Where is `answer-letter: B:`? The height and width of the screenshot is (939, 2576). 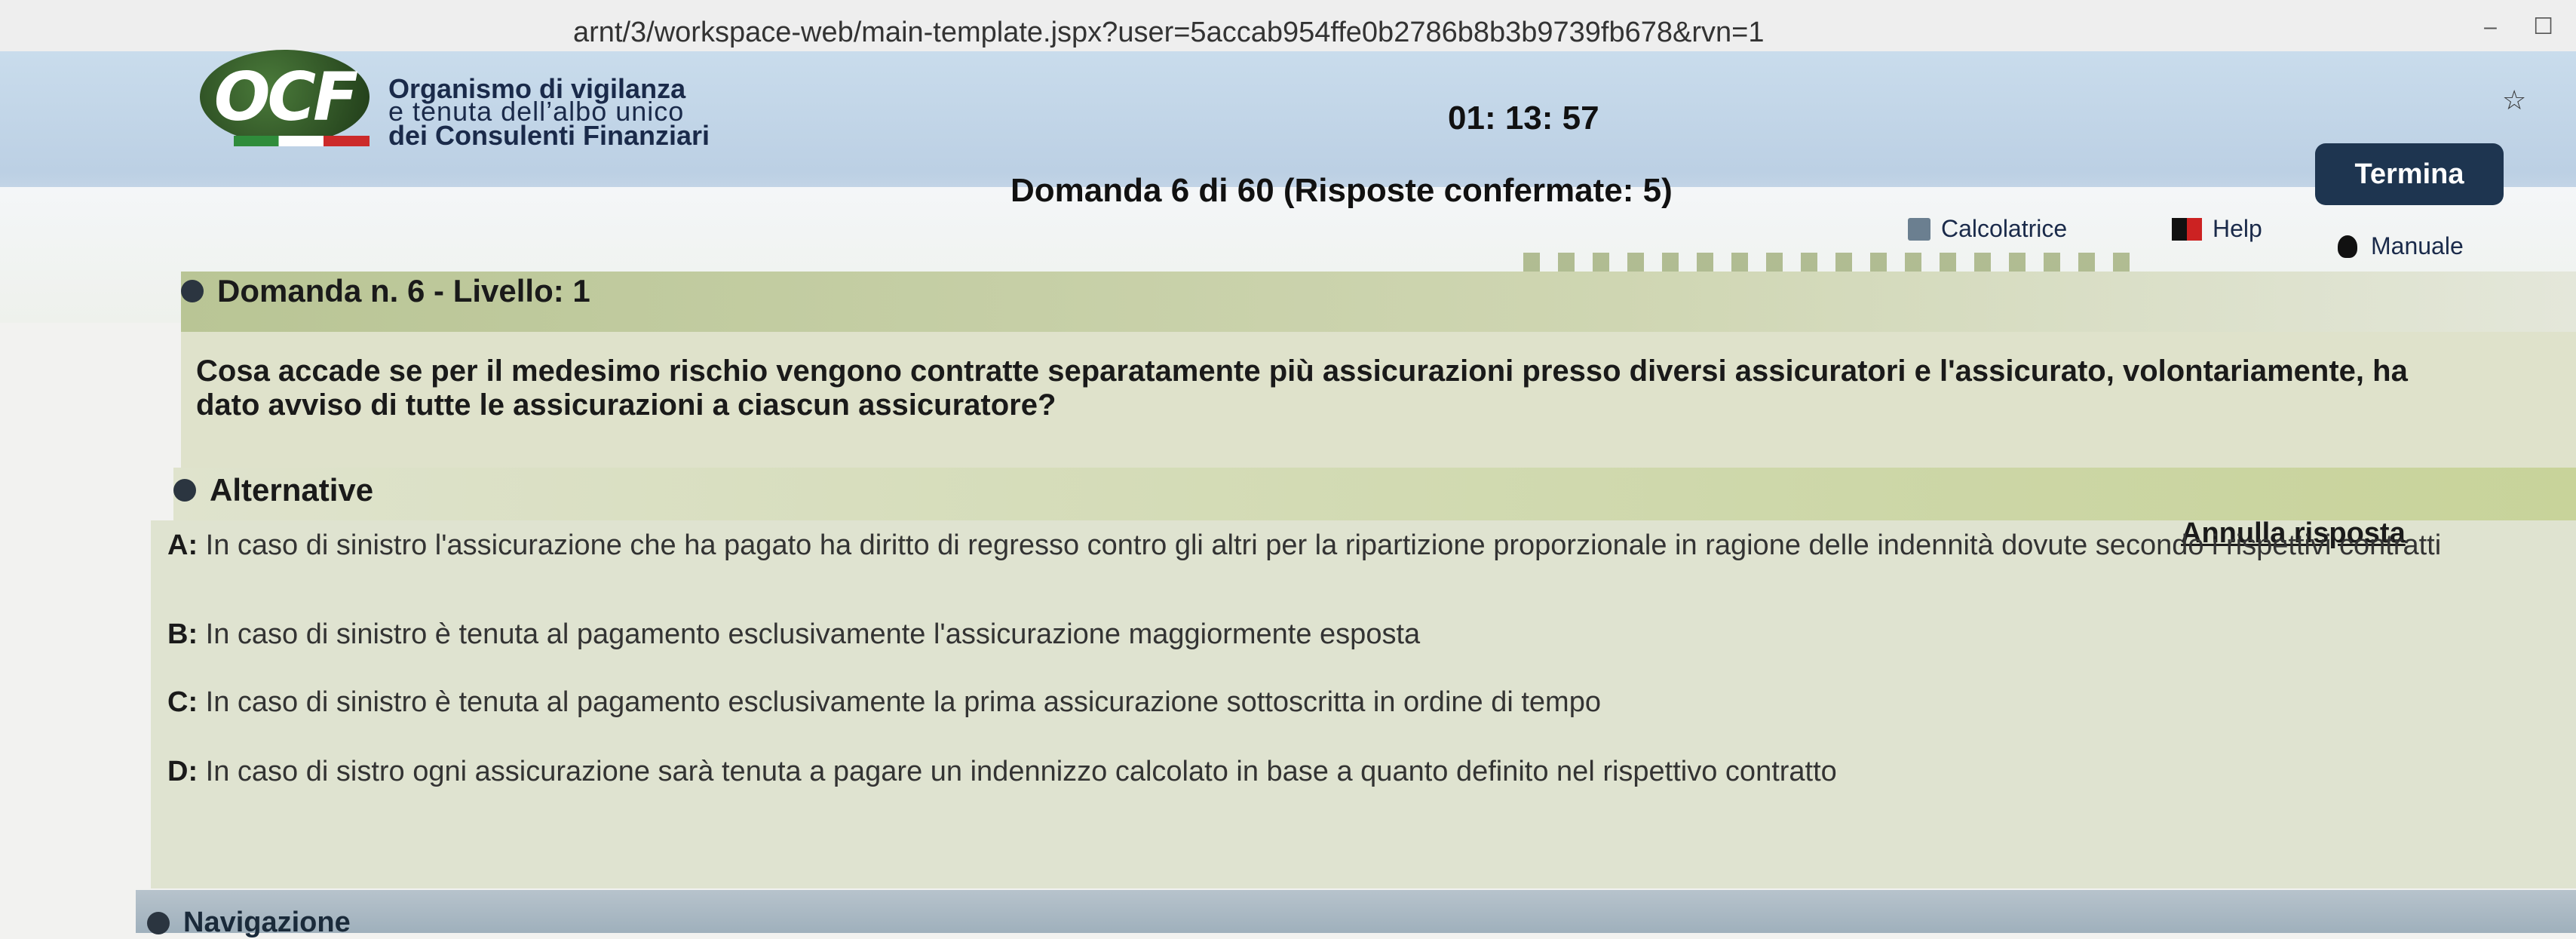
answer-letter: B: is located at coordinates (182, 634).